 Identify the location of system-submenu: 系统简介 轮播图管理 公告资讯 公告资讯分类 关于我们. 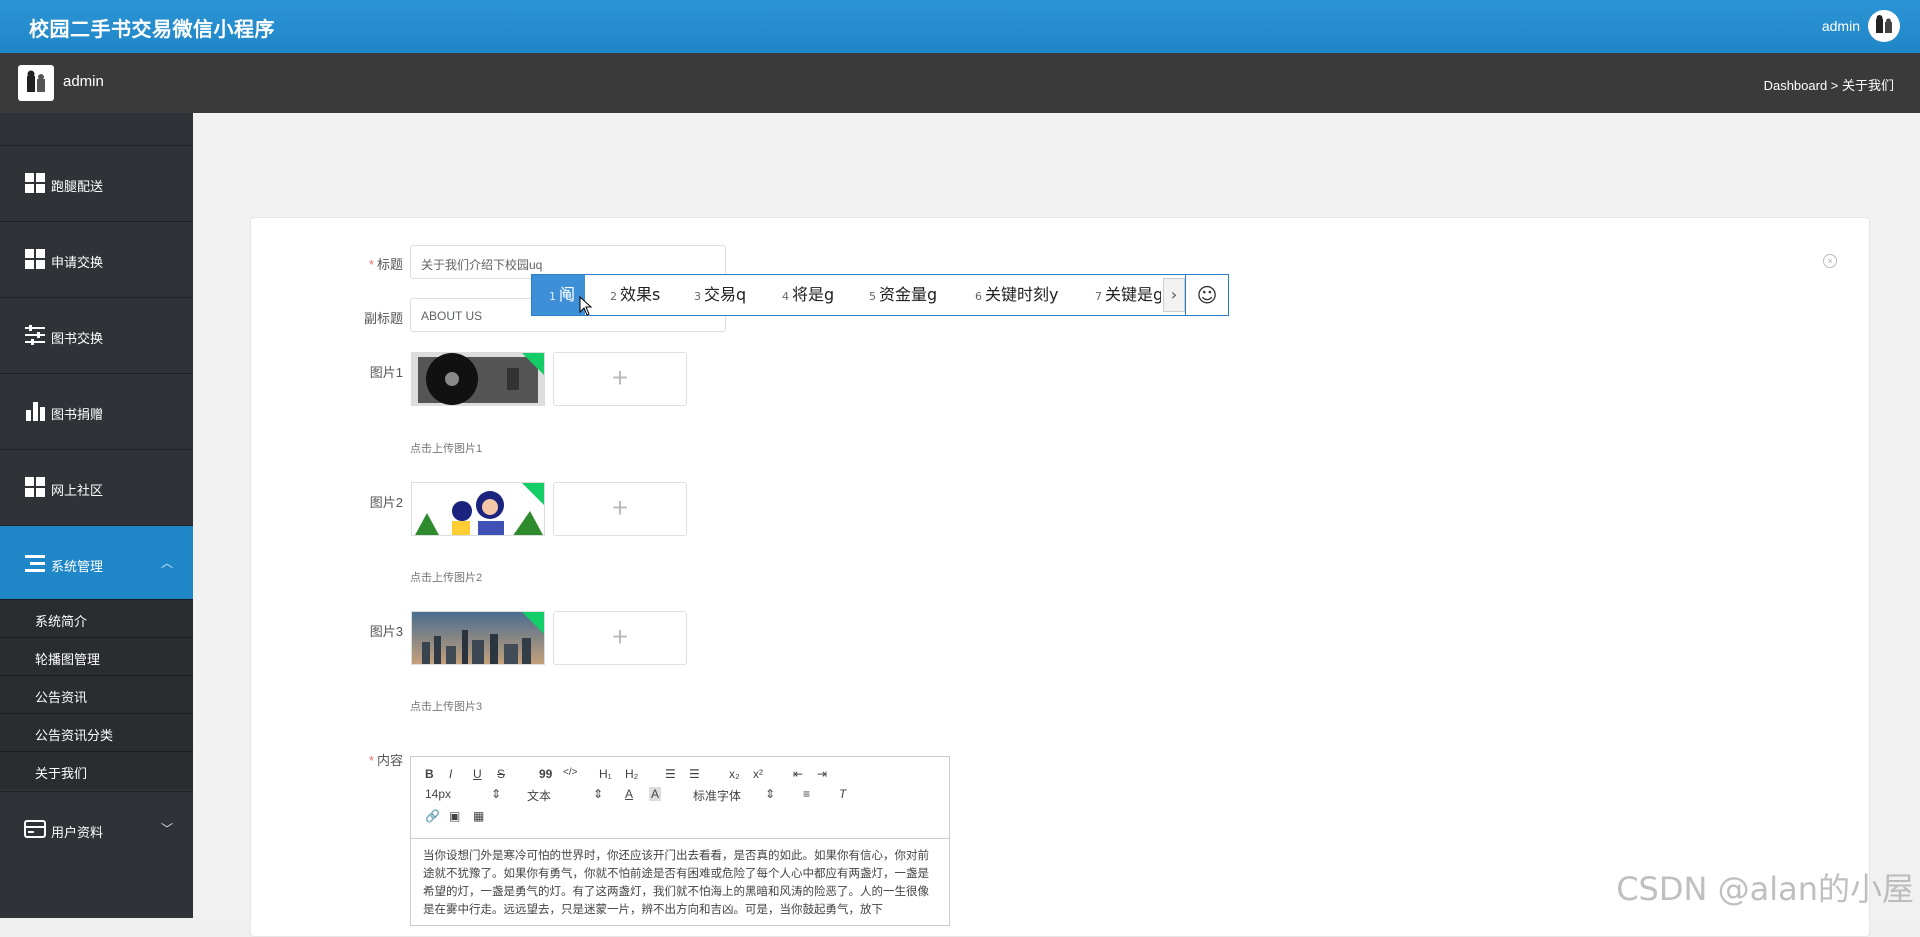
(96, 694).